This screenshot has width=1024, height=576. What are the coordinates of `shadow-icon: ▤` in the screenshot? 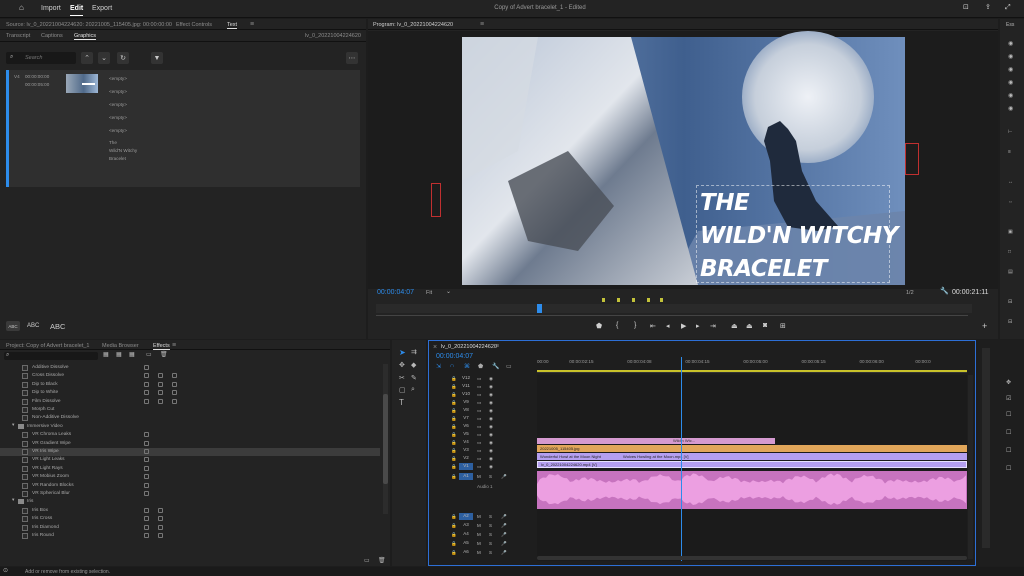 It's located at (1010, 272).